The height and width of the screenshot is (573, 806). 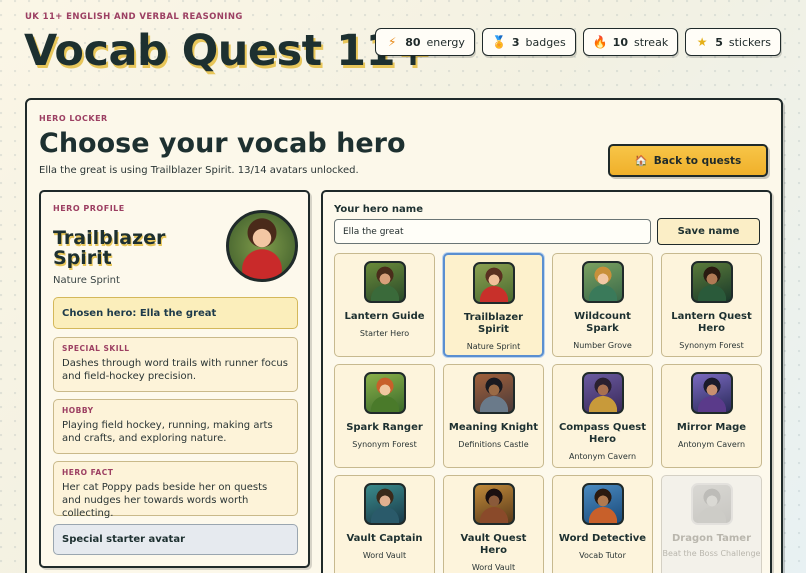 I want to click on hero-tile-name: Lantern Quest Hero, so click(x=711, y=322).